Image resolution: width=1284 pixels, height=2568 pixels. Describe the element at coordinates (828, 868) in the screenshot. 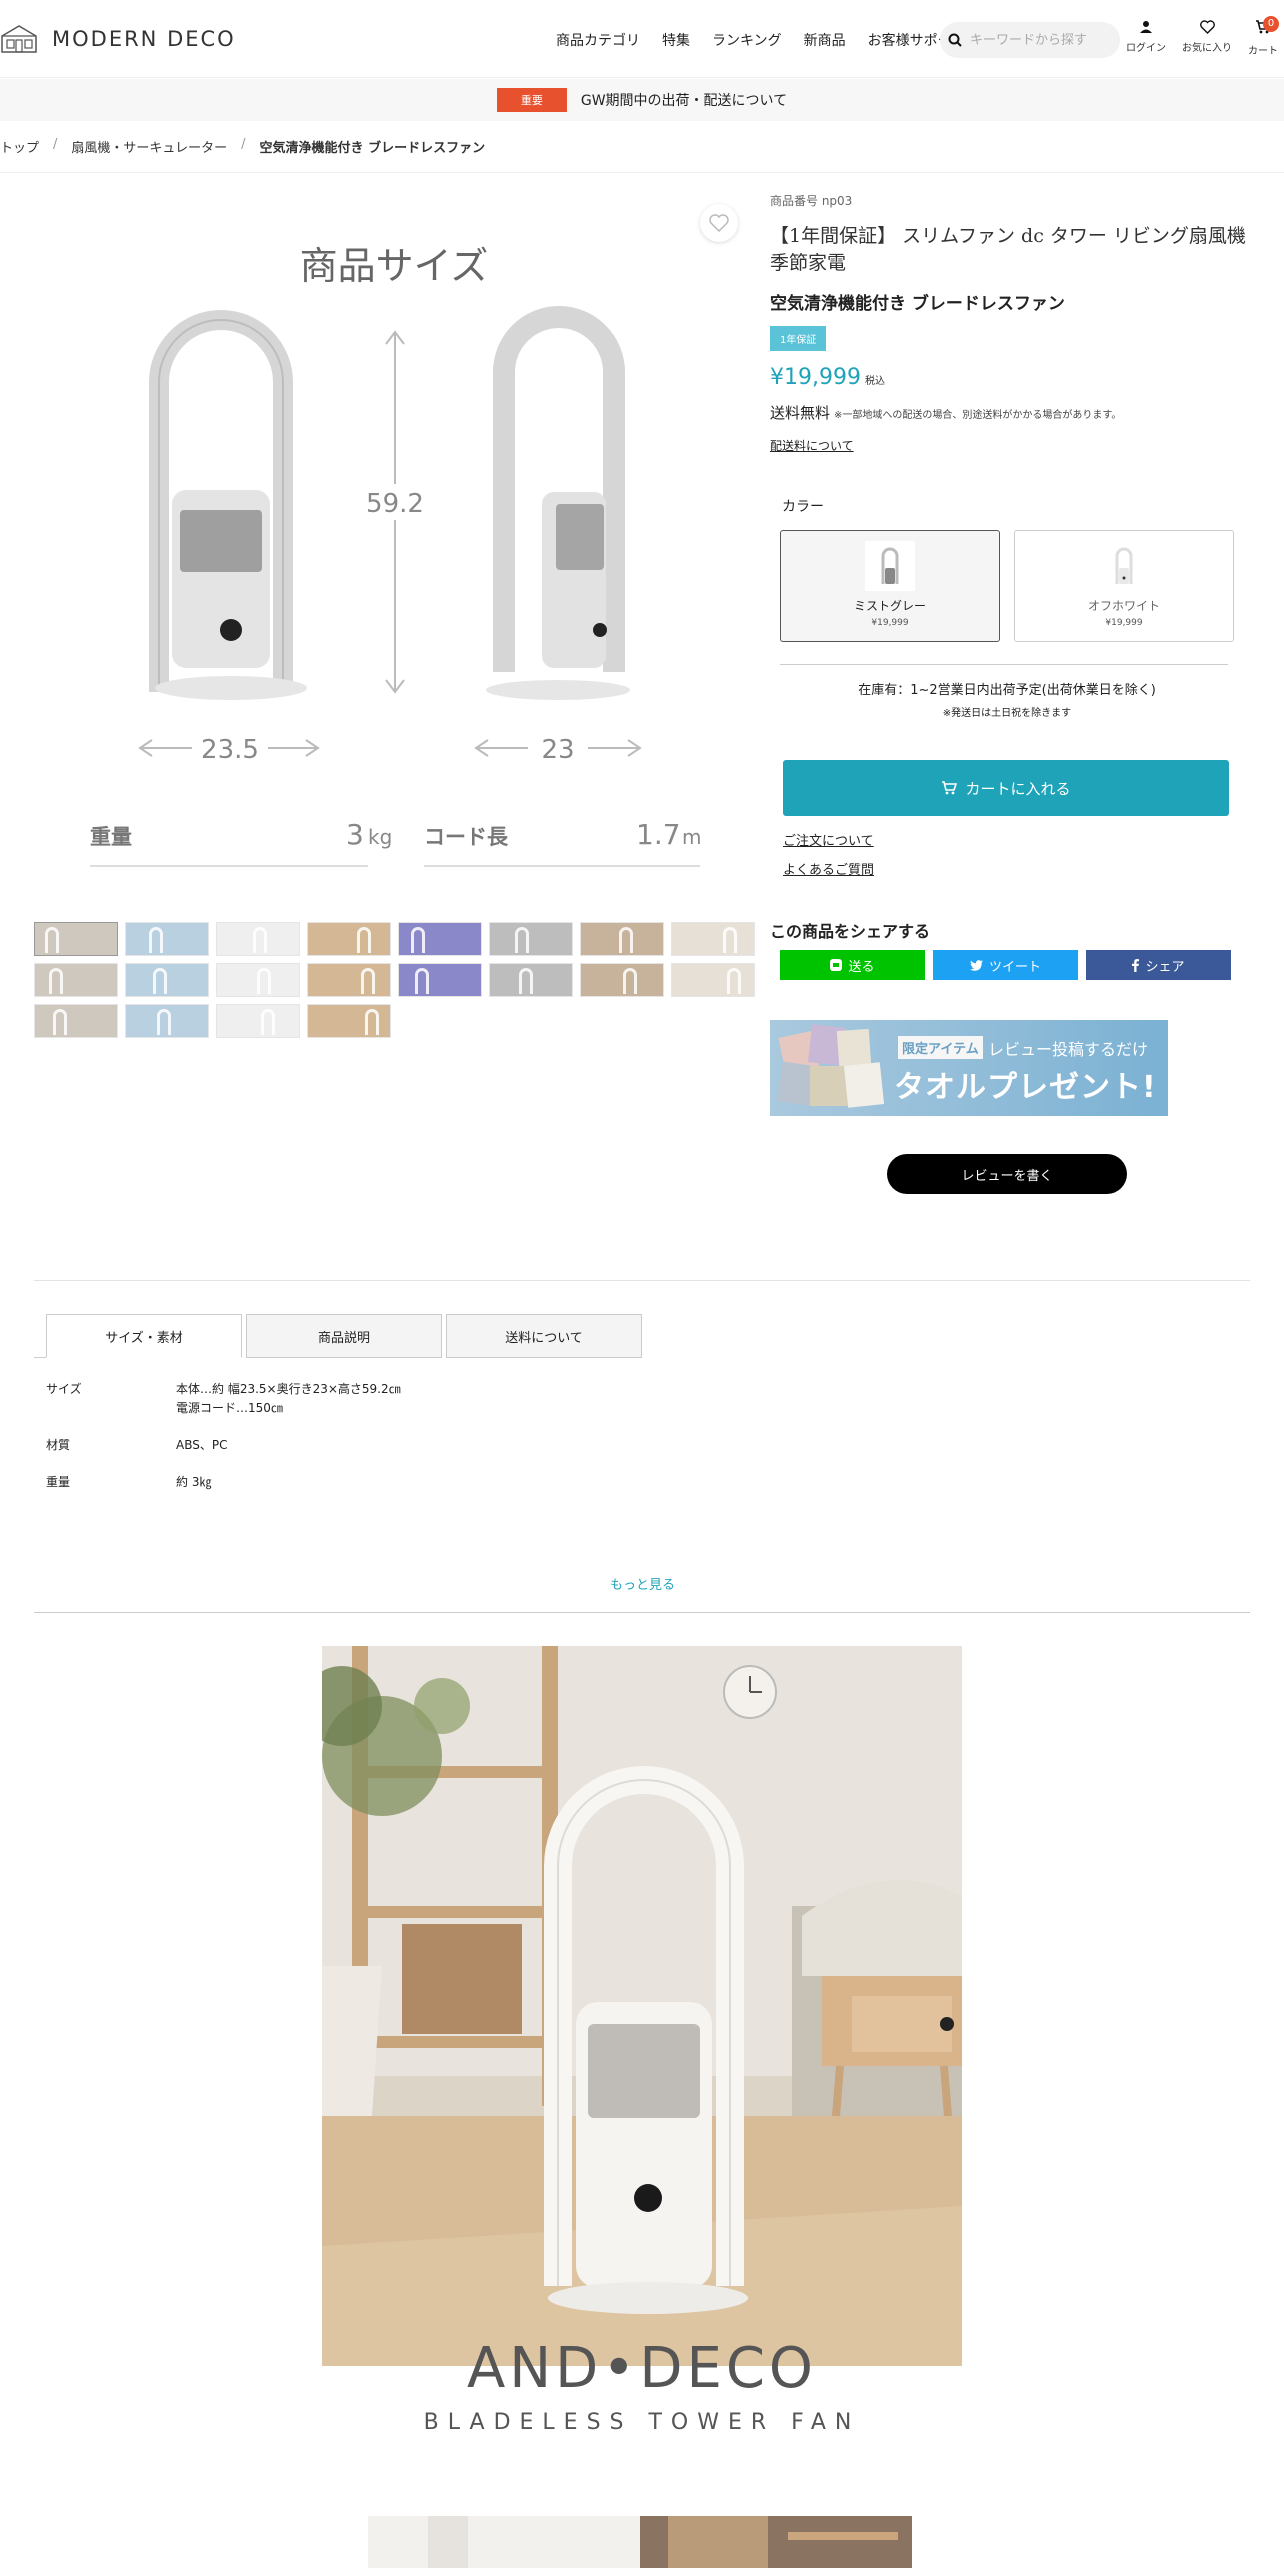

I see `faq-link: よくあるご質問` at that location.